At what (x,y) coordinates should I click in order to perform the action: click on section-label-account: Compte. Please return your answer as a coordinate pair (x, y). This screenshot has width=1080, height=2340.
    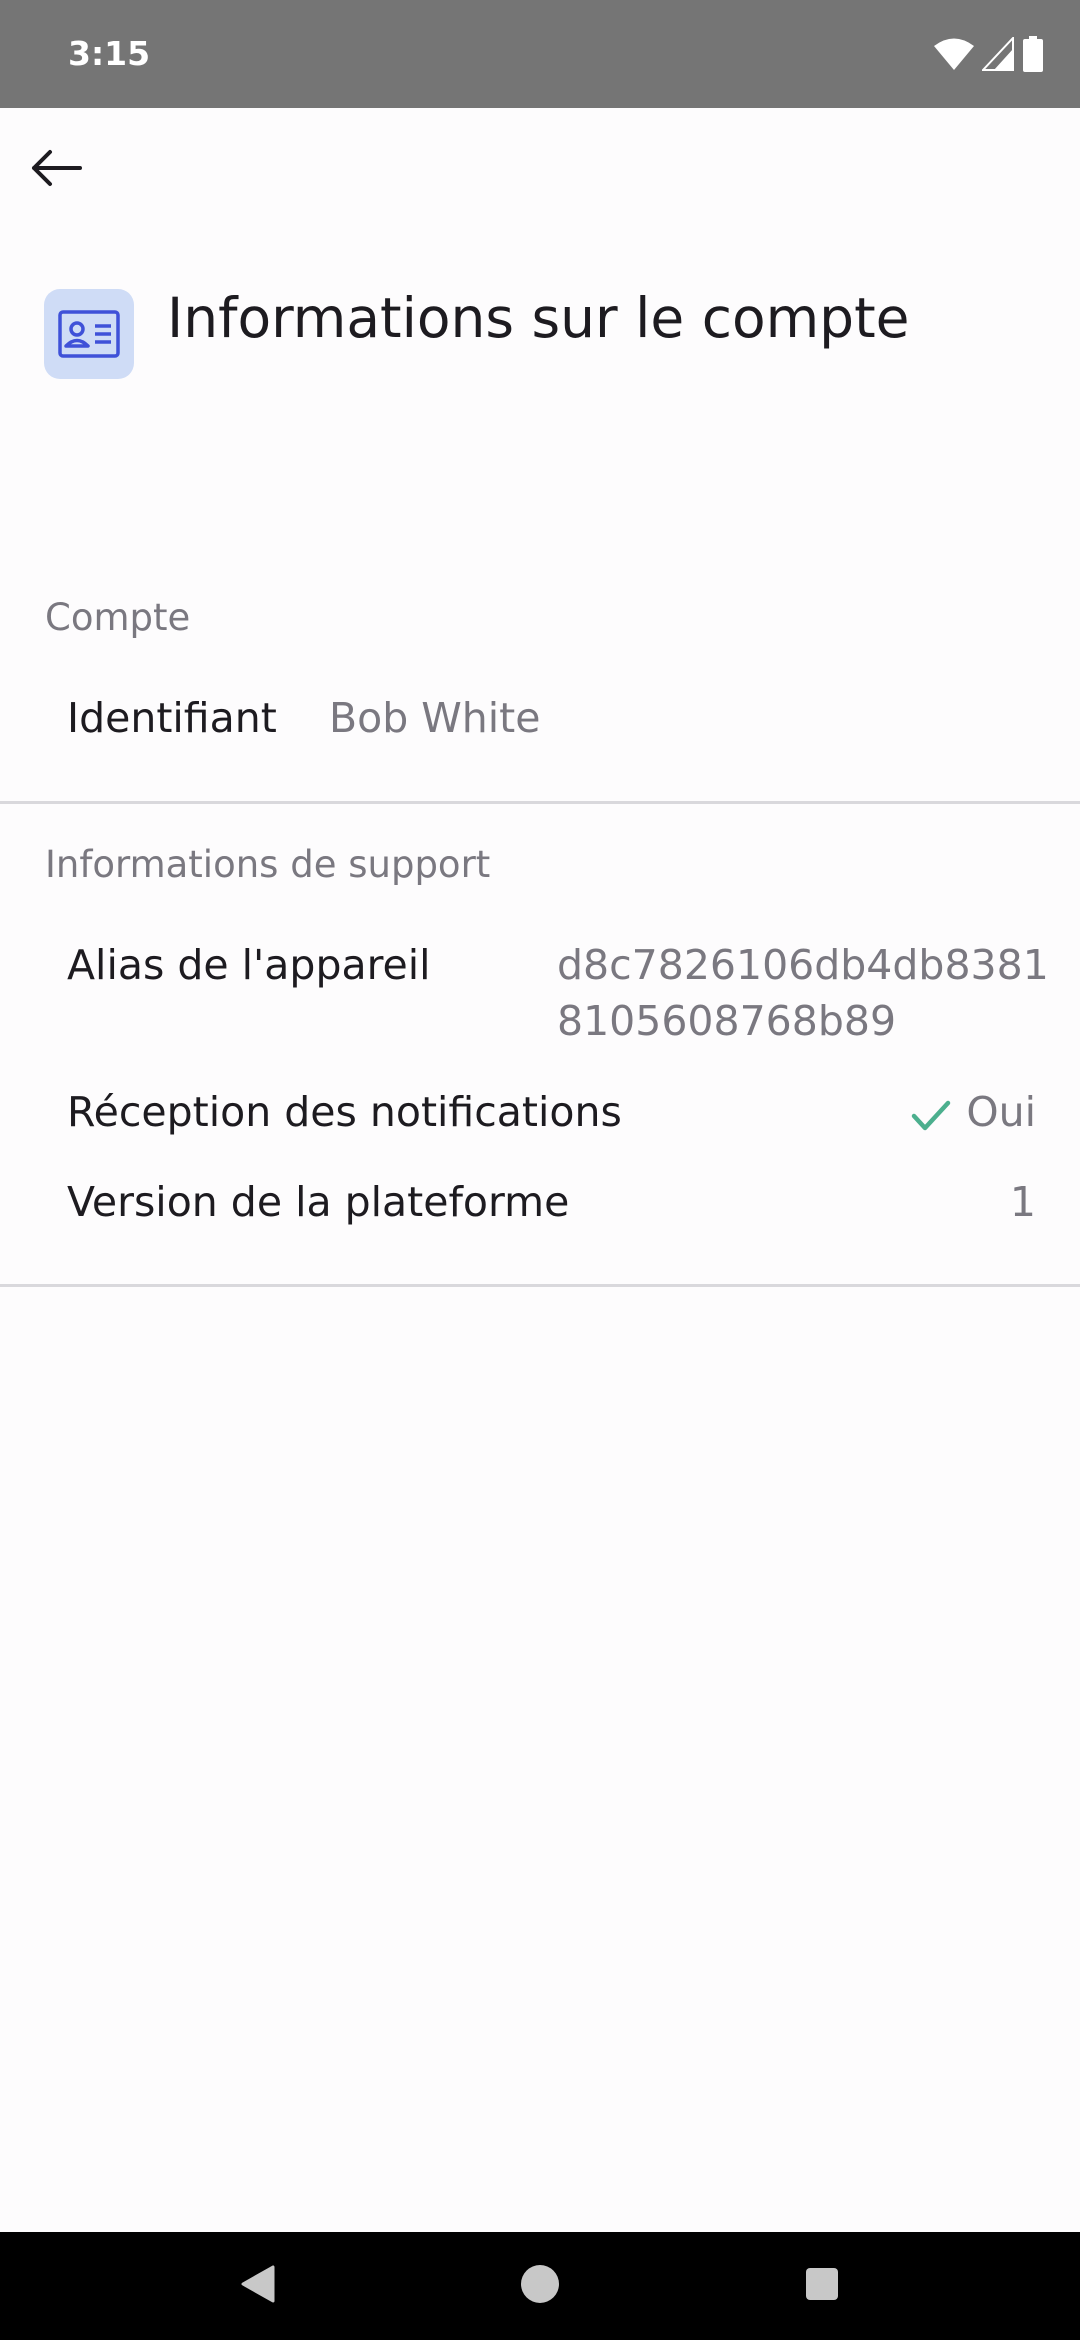
    Looking at the image, I should click on (118, 617).